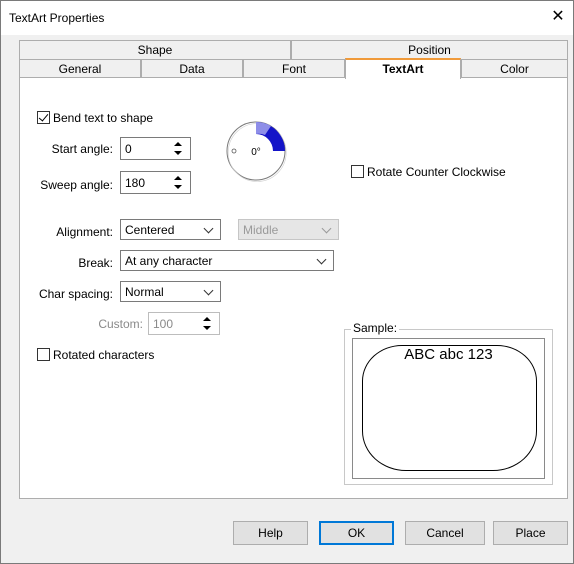 This screenshot has height=564, width=574. Describe the element at coordinates (43, 354) in the screenshot. I see `rotated-characters-checkbox` at that location.